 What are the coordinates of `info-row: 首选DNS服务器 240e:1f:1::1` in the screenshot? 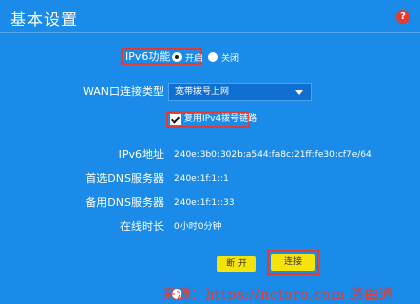 It's located at (210, 179).